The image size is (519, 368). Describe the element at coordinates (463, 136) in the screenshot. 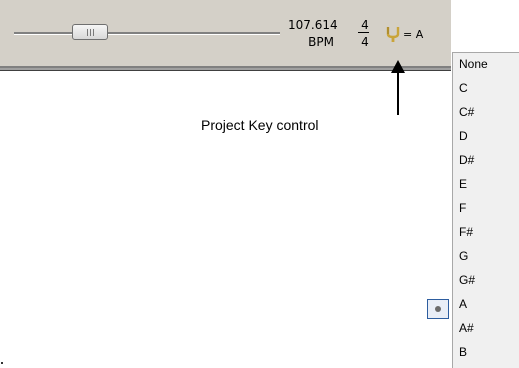

I see `menu-item-label: D` at that location.